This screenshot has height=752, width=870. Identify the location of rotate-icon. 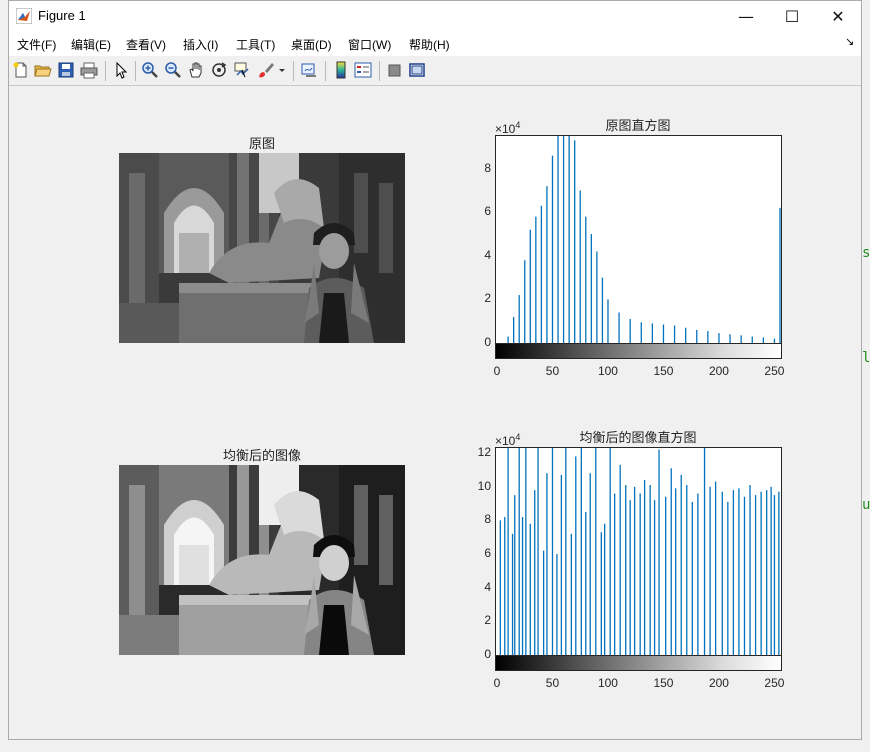
(219, 70).